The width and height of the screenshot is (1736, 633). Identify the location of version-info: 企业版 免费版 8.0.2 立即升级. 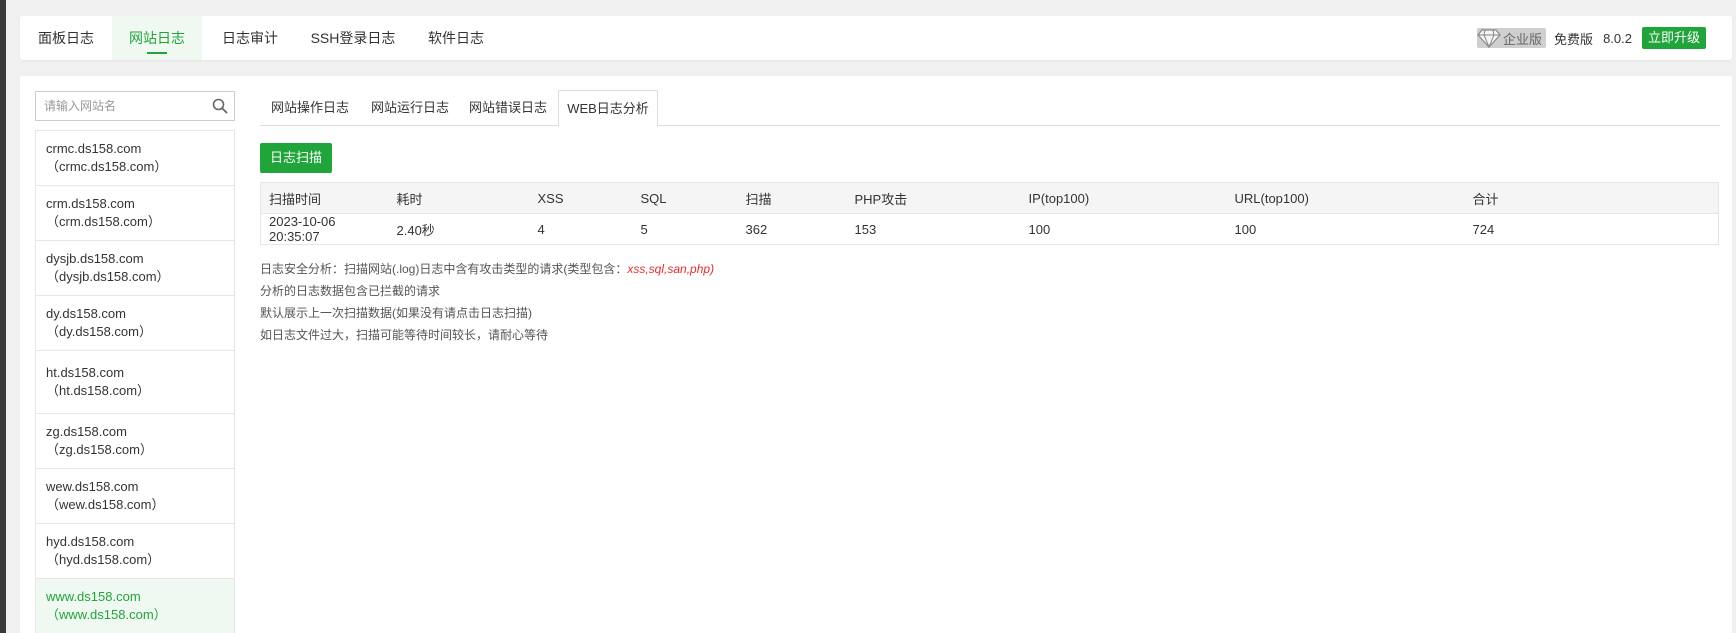
(1604, 38).